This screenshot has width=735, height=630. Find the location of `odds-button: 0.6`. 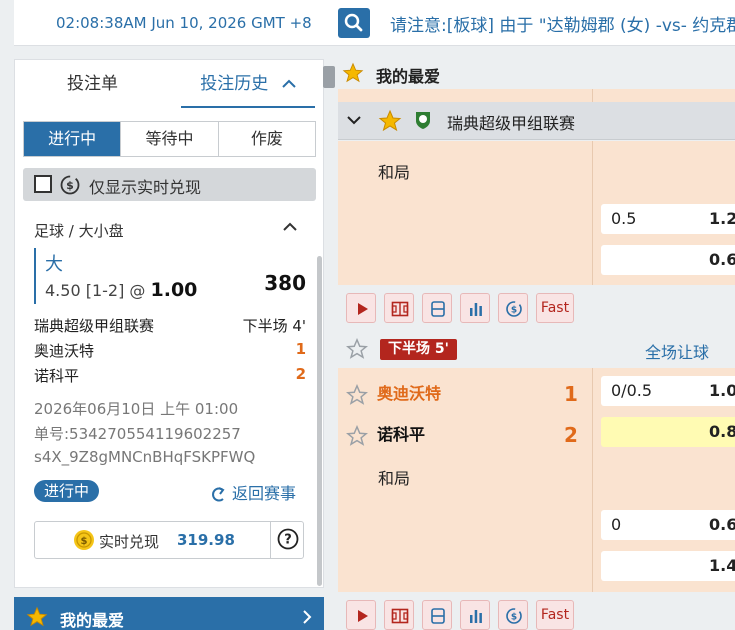

odds-button: 0.6 is located at coordinates (668, 260).